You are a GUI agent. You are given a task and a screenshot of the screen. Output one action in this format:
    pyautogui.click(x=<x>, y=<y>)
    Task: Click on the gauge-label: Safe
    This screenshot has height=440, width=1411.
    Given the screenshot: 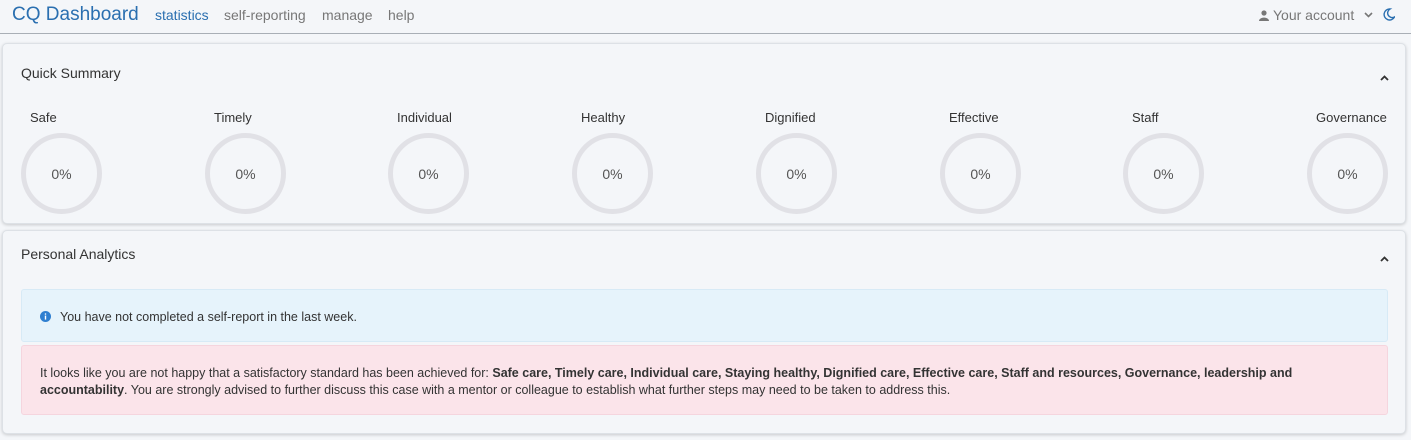 What is the action you would take?
    pyautogui.click(x=43, y=117)
    